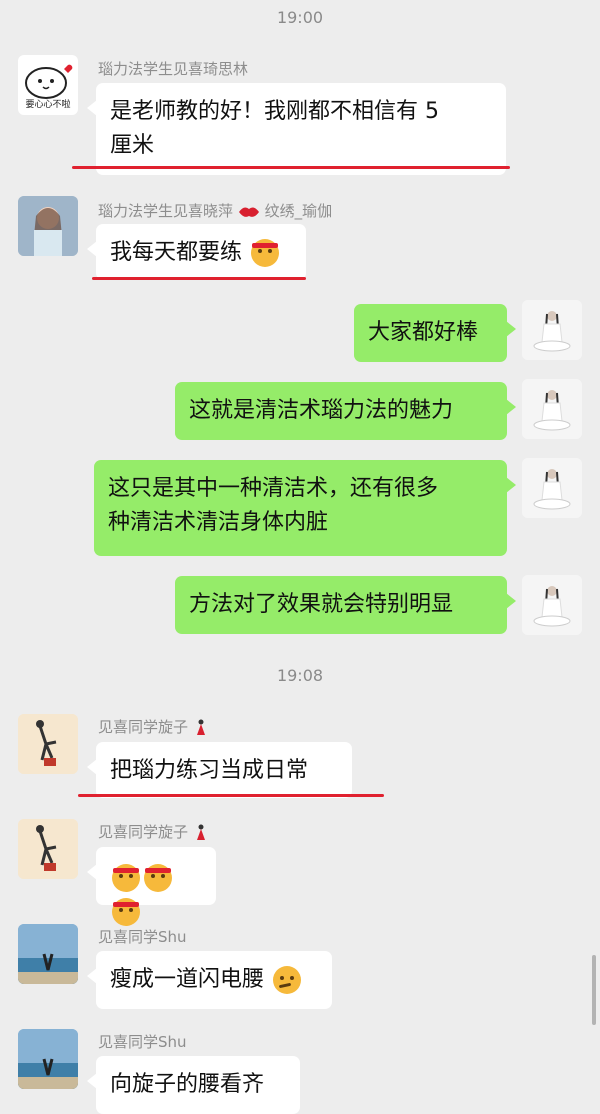 This screenshot has width=600, height=1114. I want to click on message-bubble-outgoing: 大家都好棒, so click(435, 333).